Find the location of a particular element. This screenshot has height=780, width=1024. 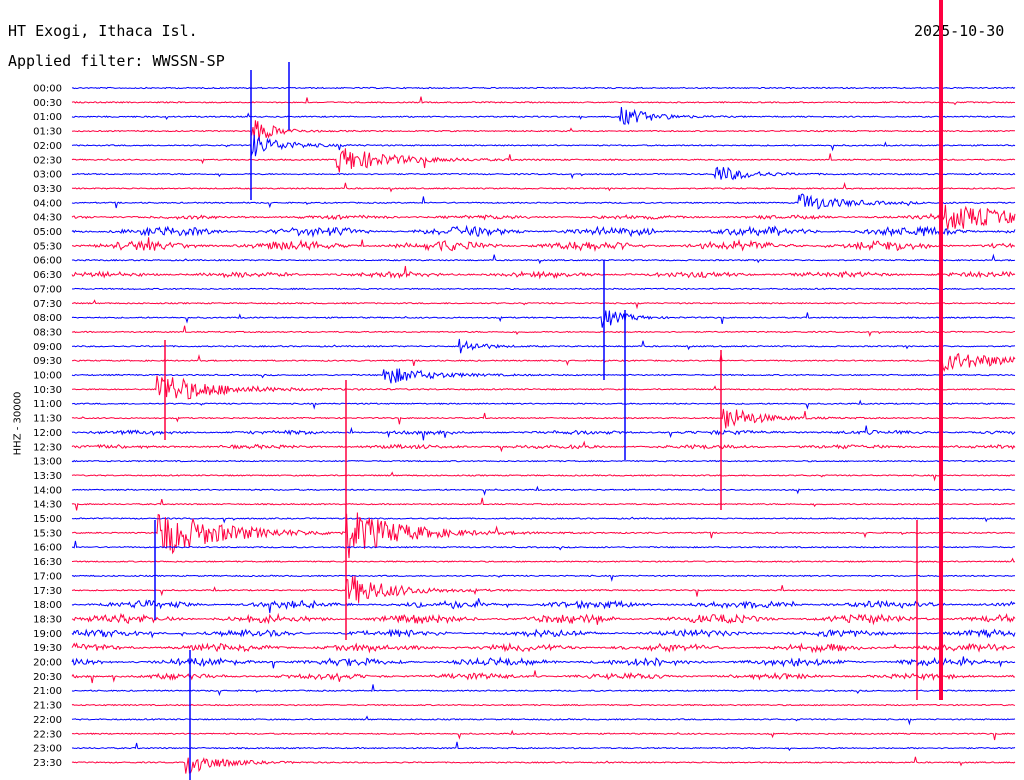

row-time-label: 02:00 is located at coordinates (47, 146).